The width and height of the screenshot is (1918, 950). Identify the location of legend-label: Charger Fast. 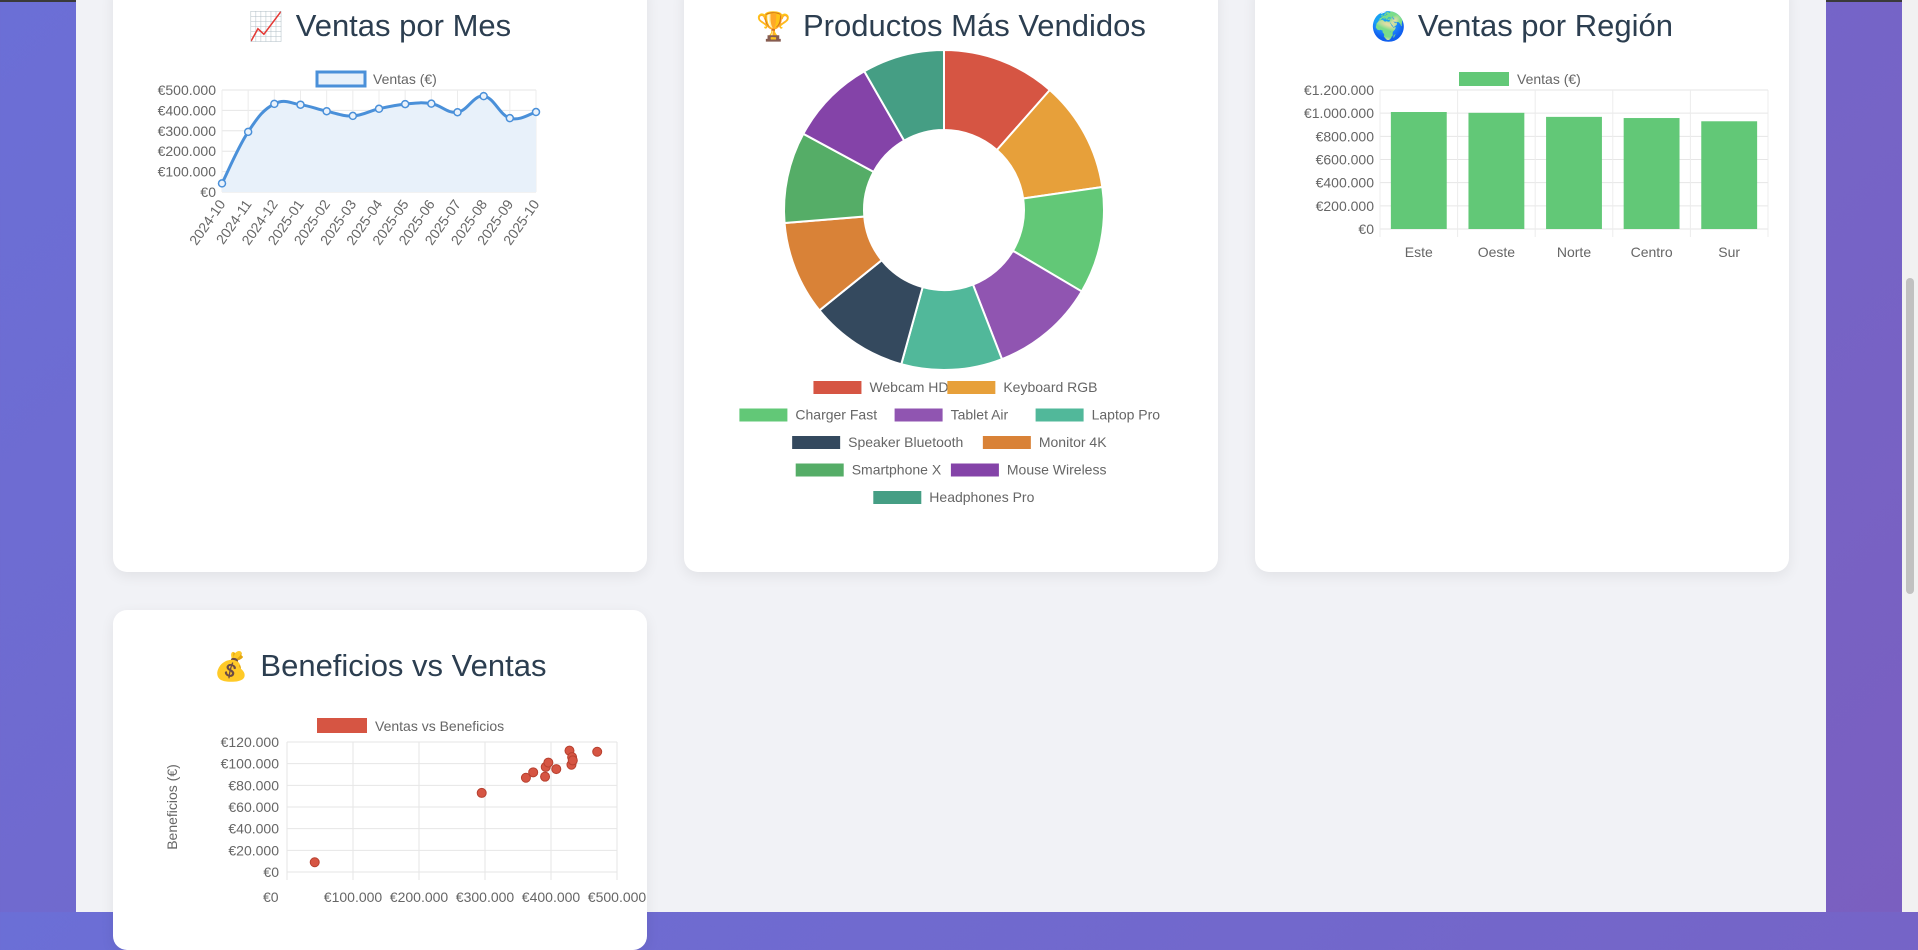
(836, 415).